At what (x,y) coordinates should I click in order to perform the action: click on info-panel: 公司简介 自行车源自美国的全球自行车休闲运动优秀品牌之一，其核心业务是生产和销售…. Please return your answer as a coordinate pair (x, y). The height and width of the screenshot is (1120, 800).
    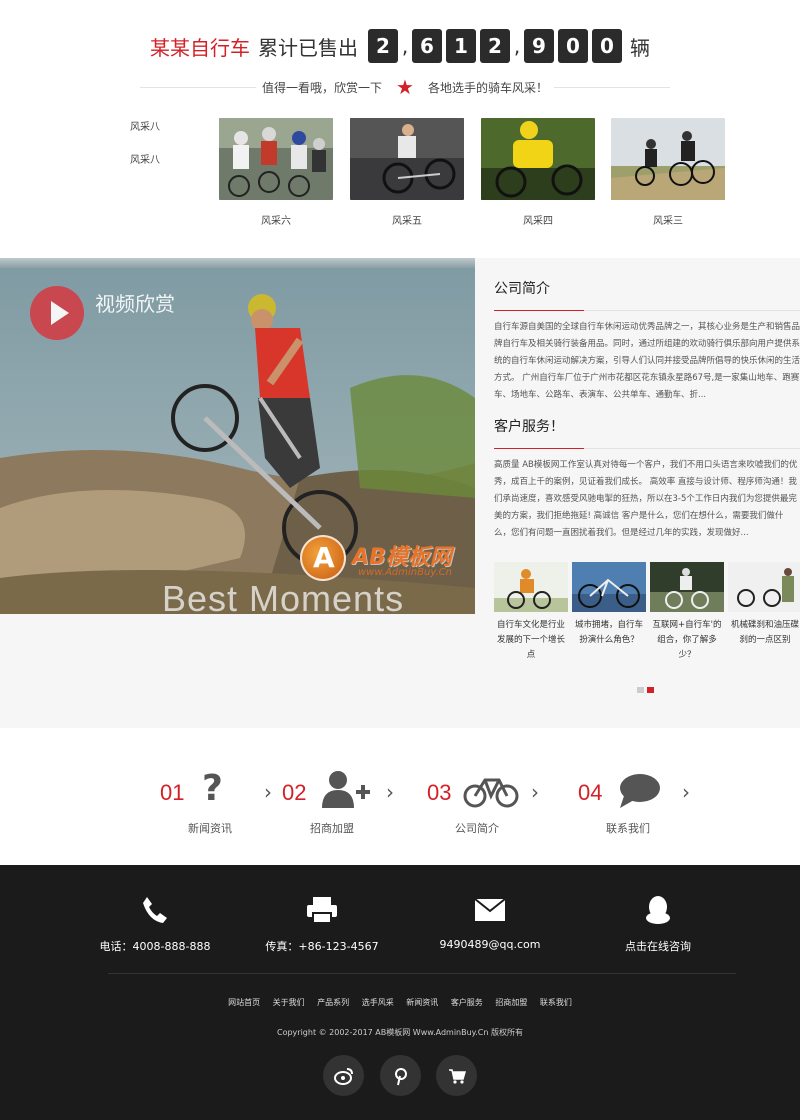
    Looking at the image, I should click on (647, 410).